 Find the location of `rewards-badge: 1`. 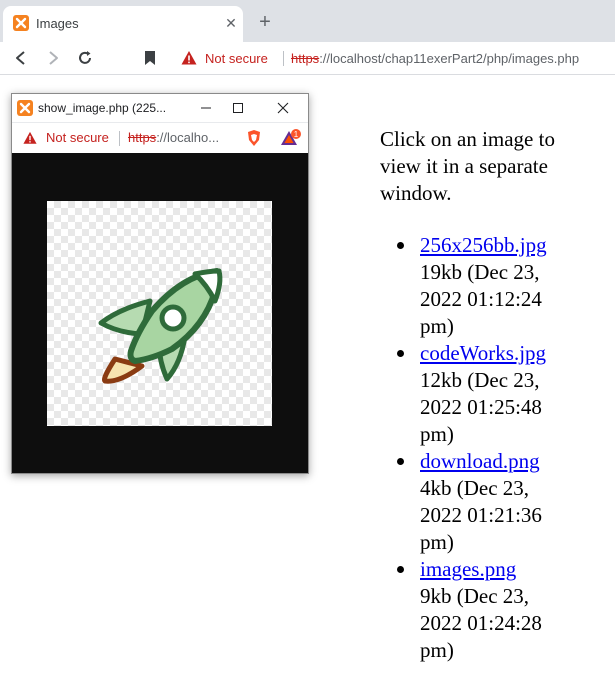

rewards-badge: 1 is located at coordinates (296, 134).